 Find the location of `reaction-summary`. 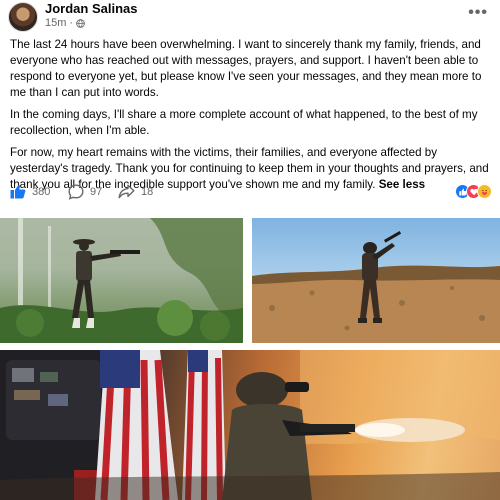

reaction-summary is located at coordinates (473, 191).